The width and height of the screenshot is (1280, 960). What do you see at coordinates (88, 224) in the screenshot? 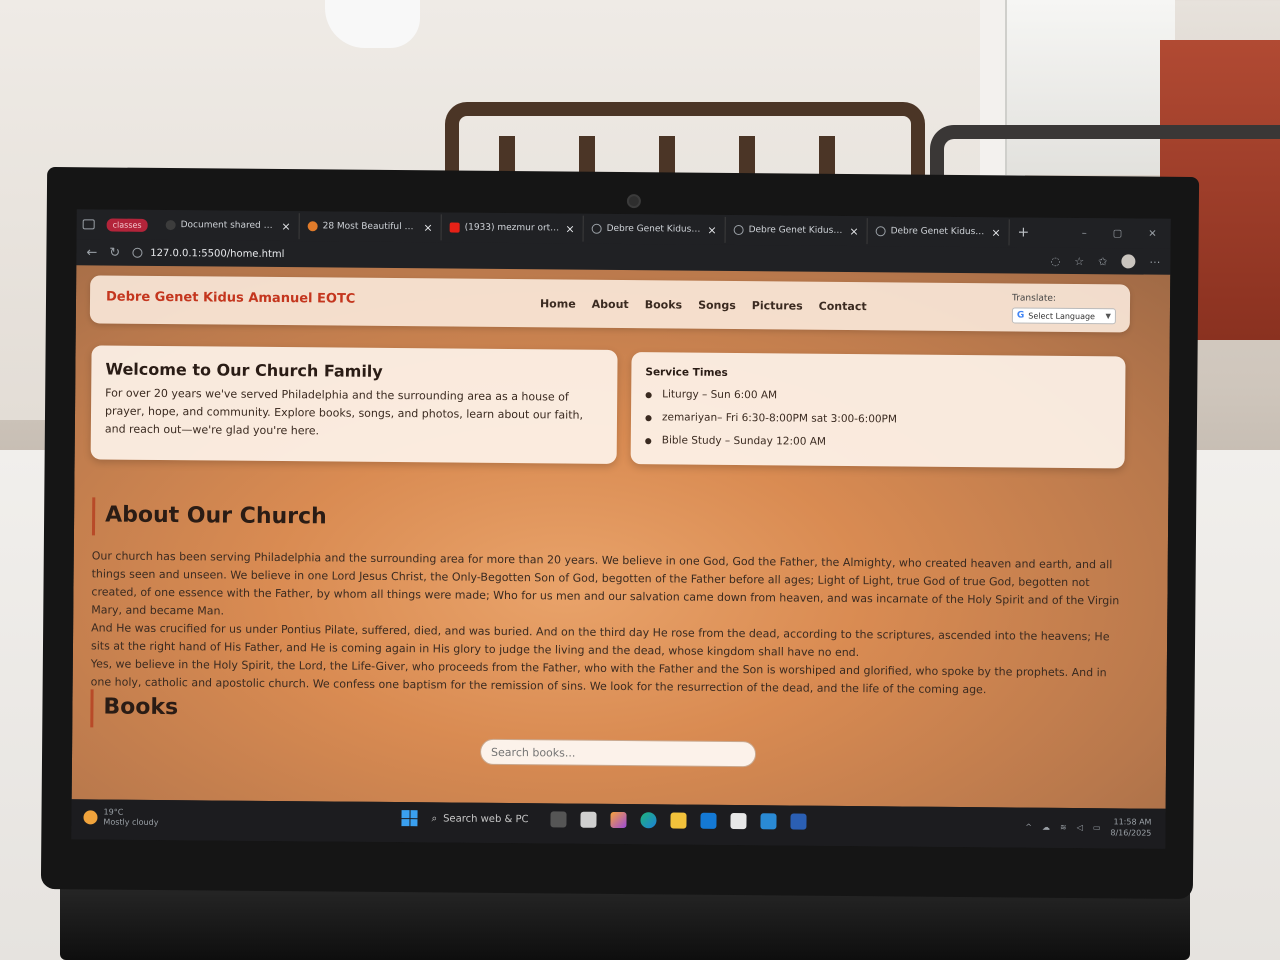
I see `tab-actions-icon` at bounding box center [88, 224].